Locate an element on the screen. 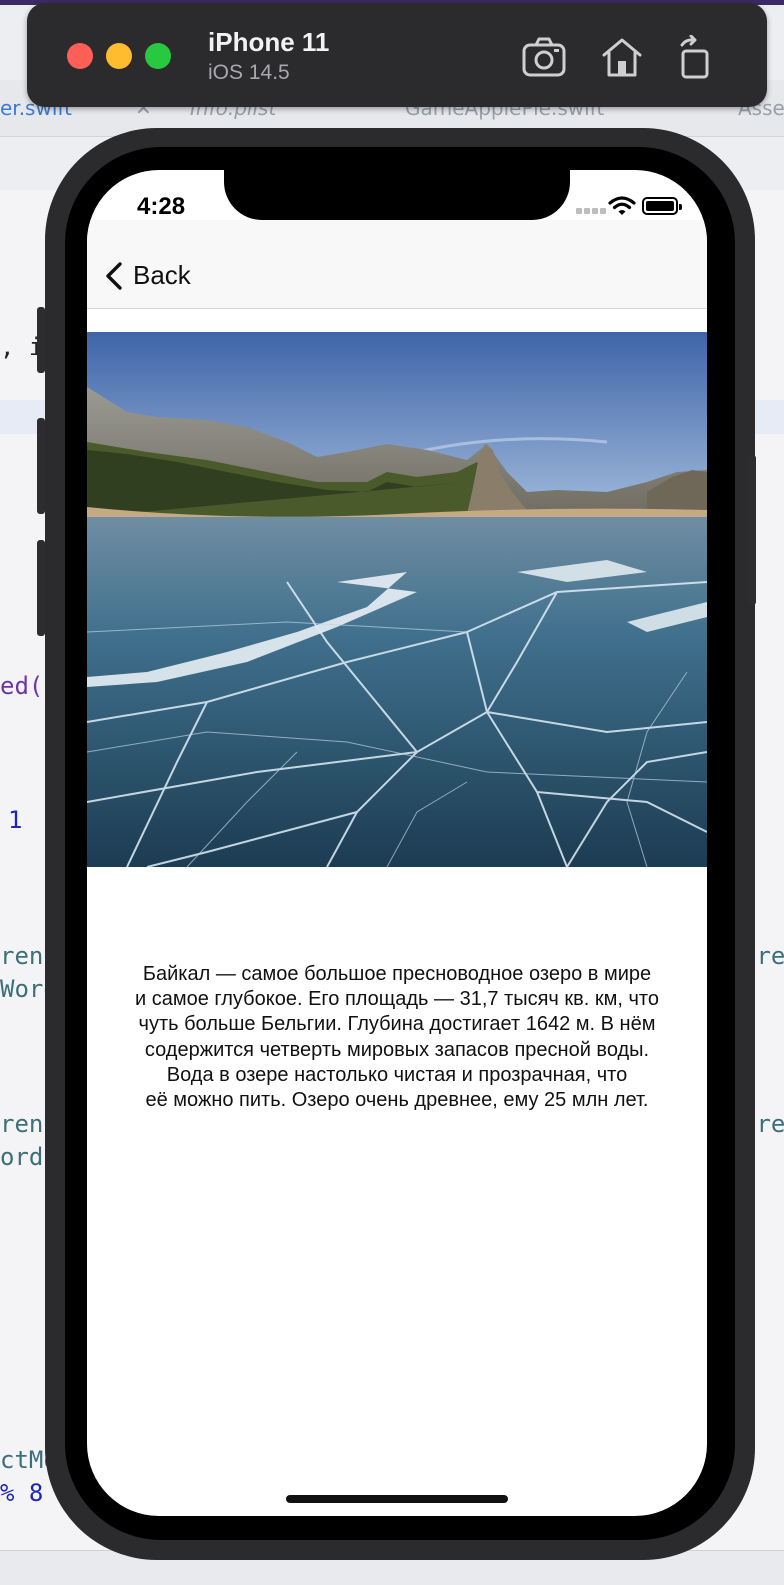 The width and height of the screenshot is (784, 1585). cellular-signal-icon is located at coordinates (591, 211).